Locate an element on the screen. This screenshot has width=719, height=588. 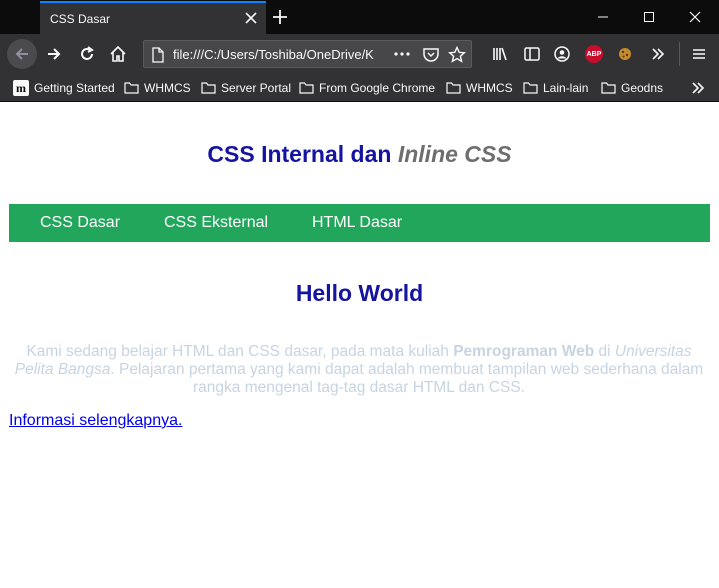
forward-arrow-icon is located at coordinates (54, 54).